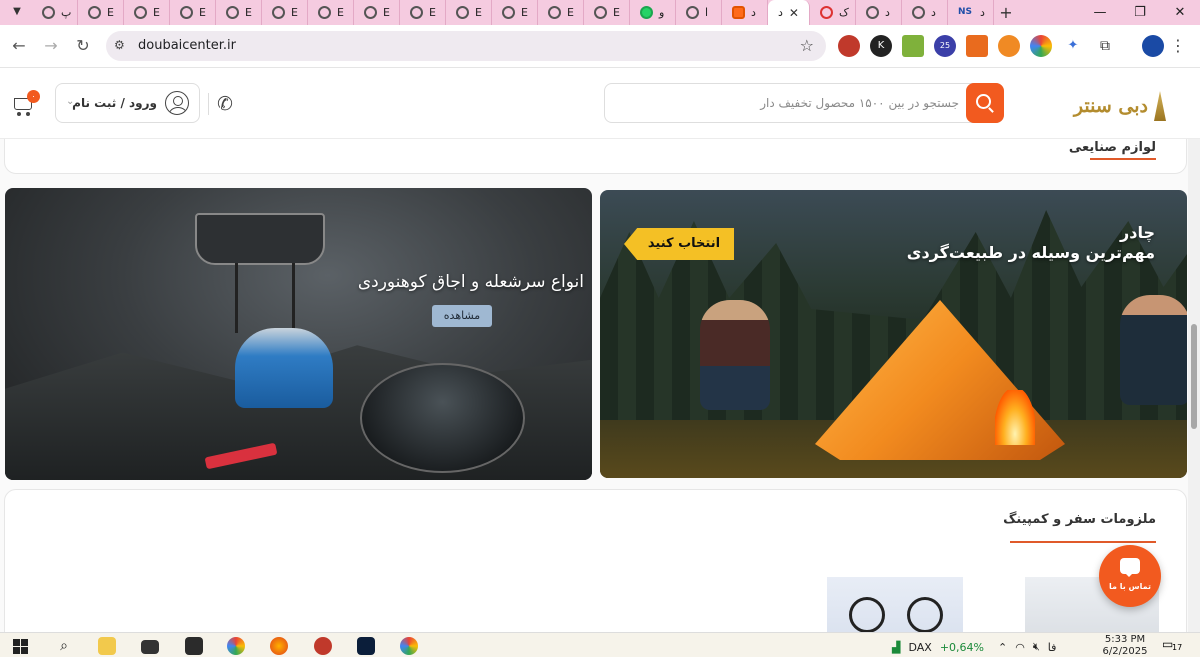  I want to click on view-button: مشاهده, so click(462, 316).